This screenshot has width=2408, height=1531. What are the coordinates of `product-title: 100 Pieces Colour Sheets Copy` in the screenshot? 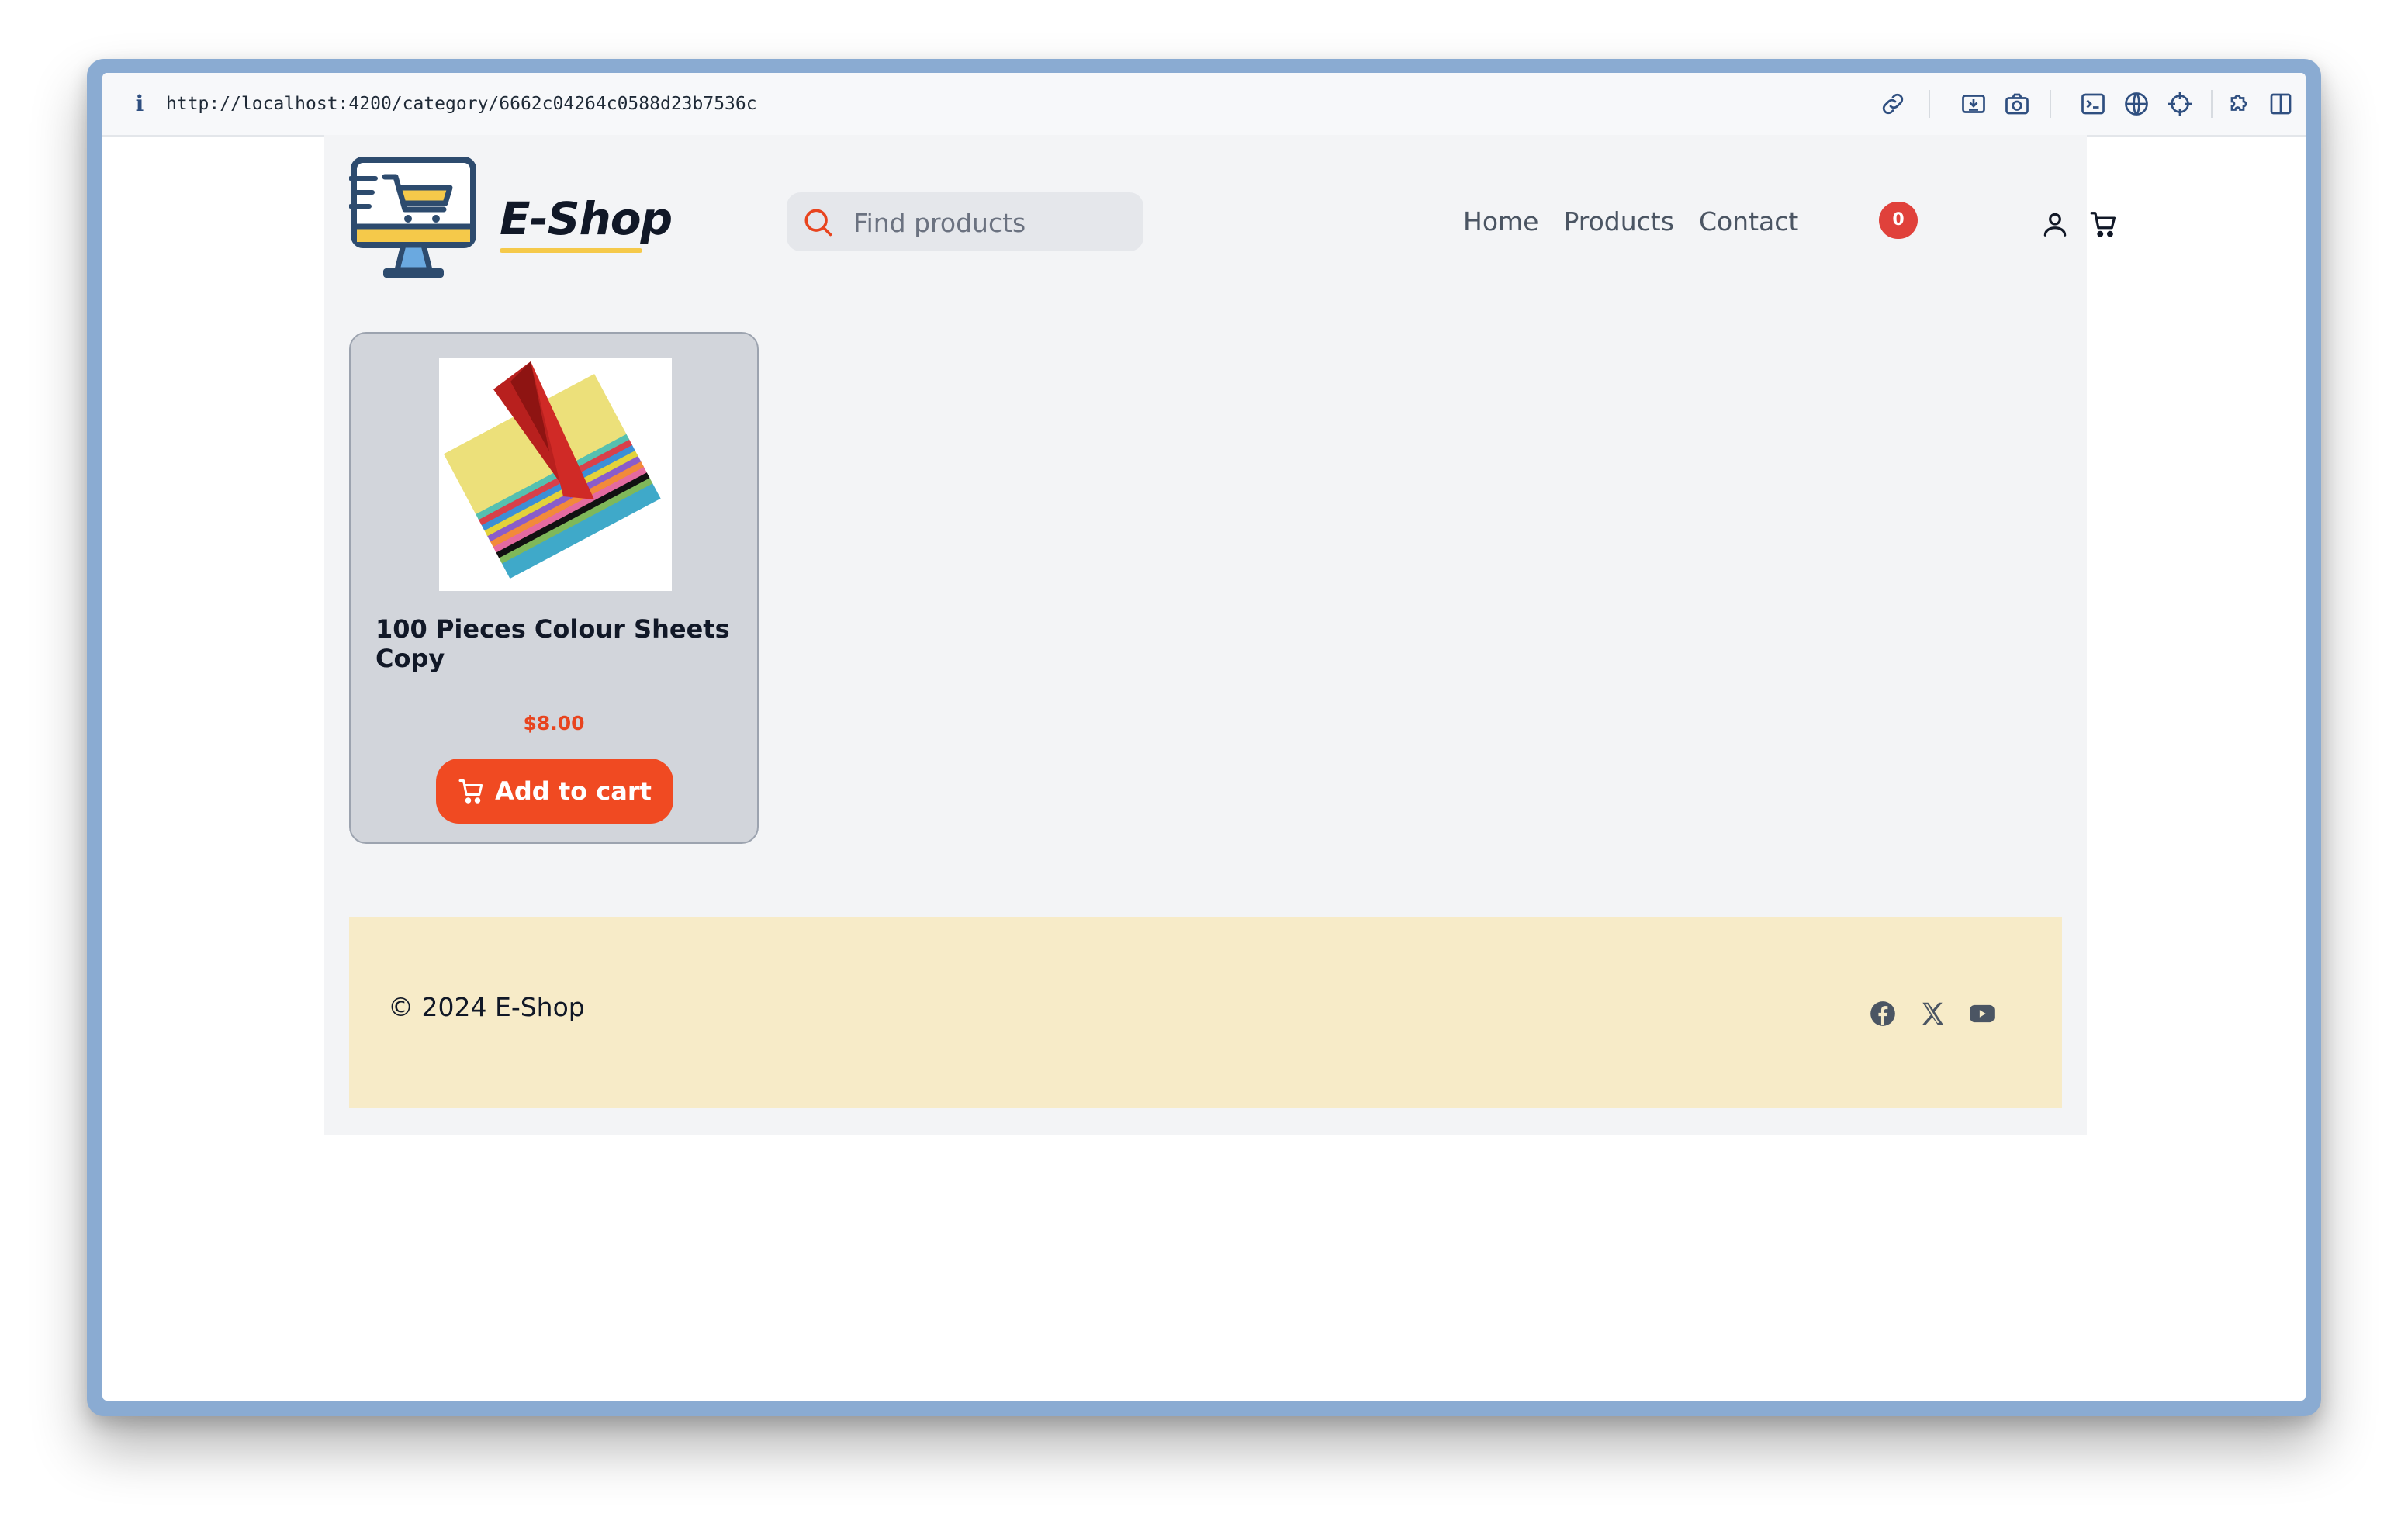 It's located at (553, 643).